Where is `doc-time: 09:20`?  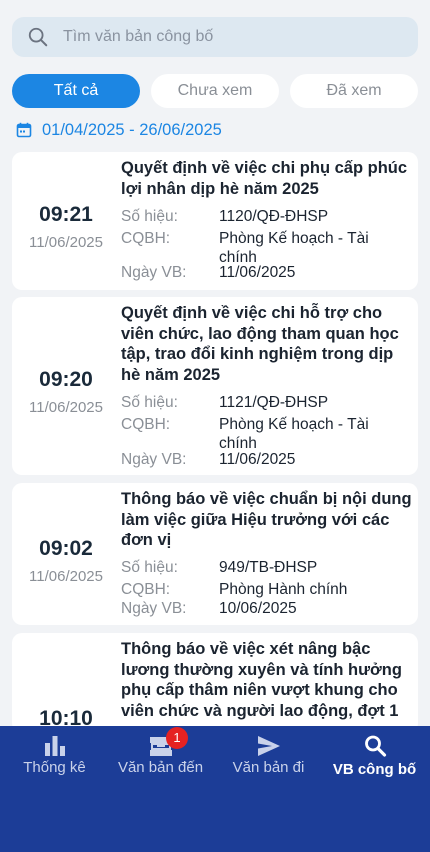
doc-time: 09:20 is located at coordinates (66, 379).